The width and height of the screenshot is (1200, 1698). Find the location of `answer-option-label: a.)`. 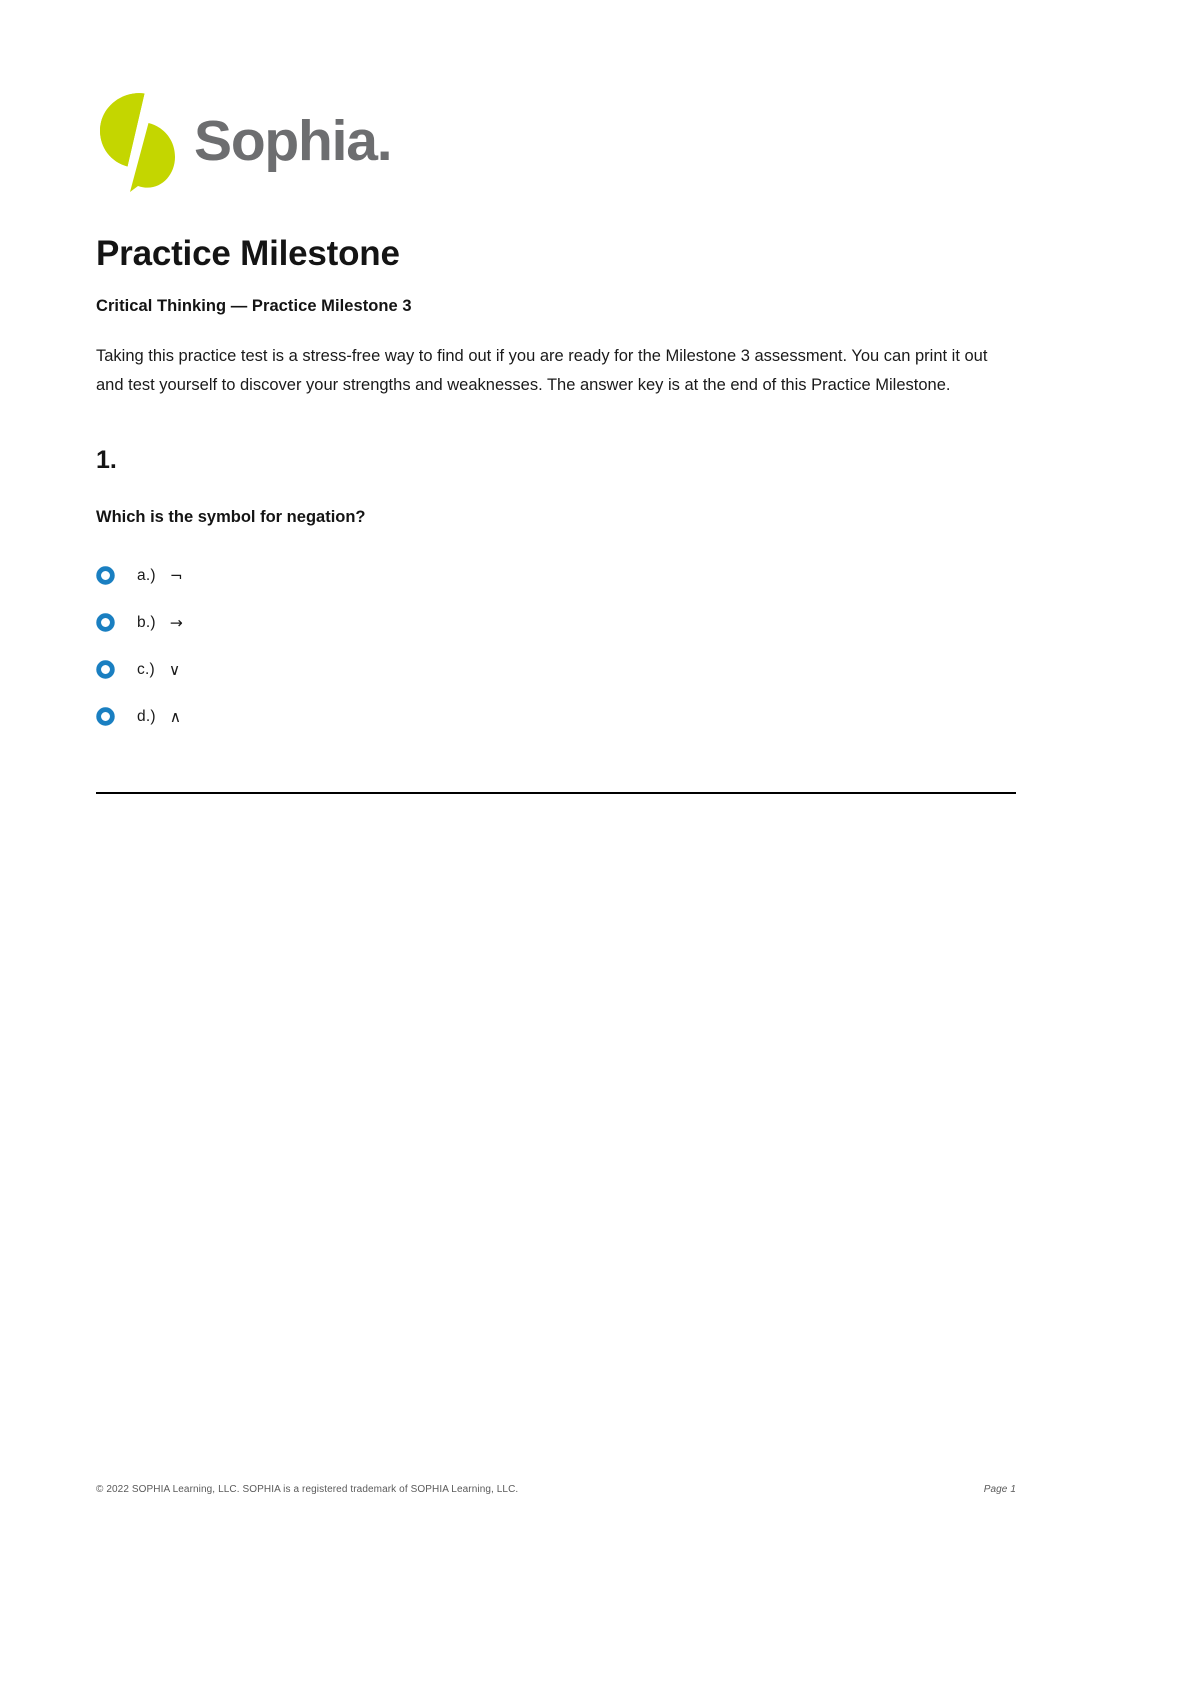

answer-option-label: a.) is located at coordinates (146, 575).